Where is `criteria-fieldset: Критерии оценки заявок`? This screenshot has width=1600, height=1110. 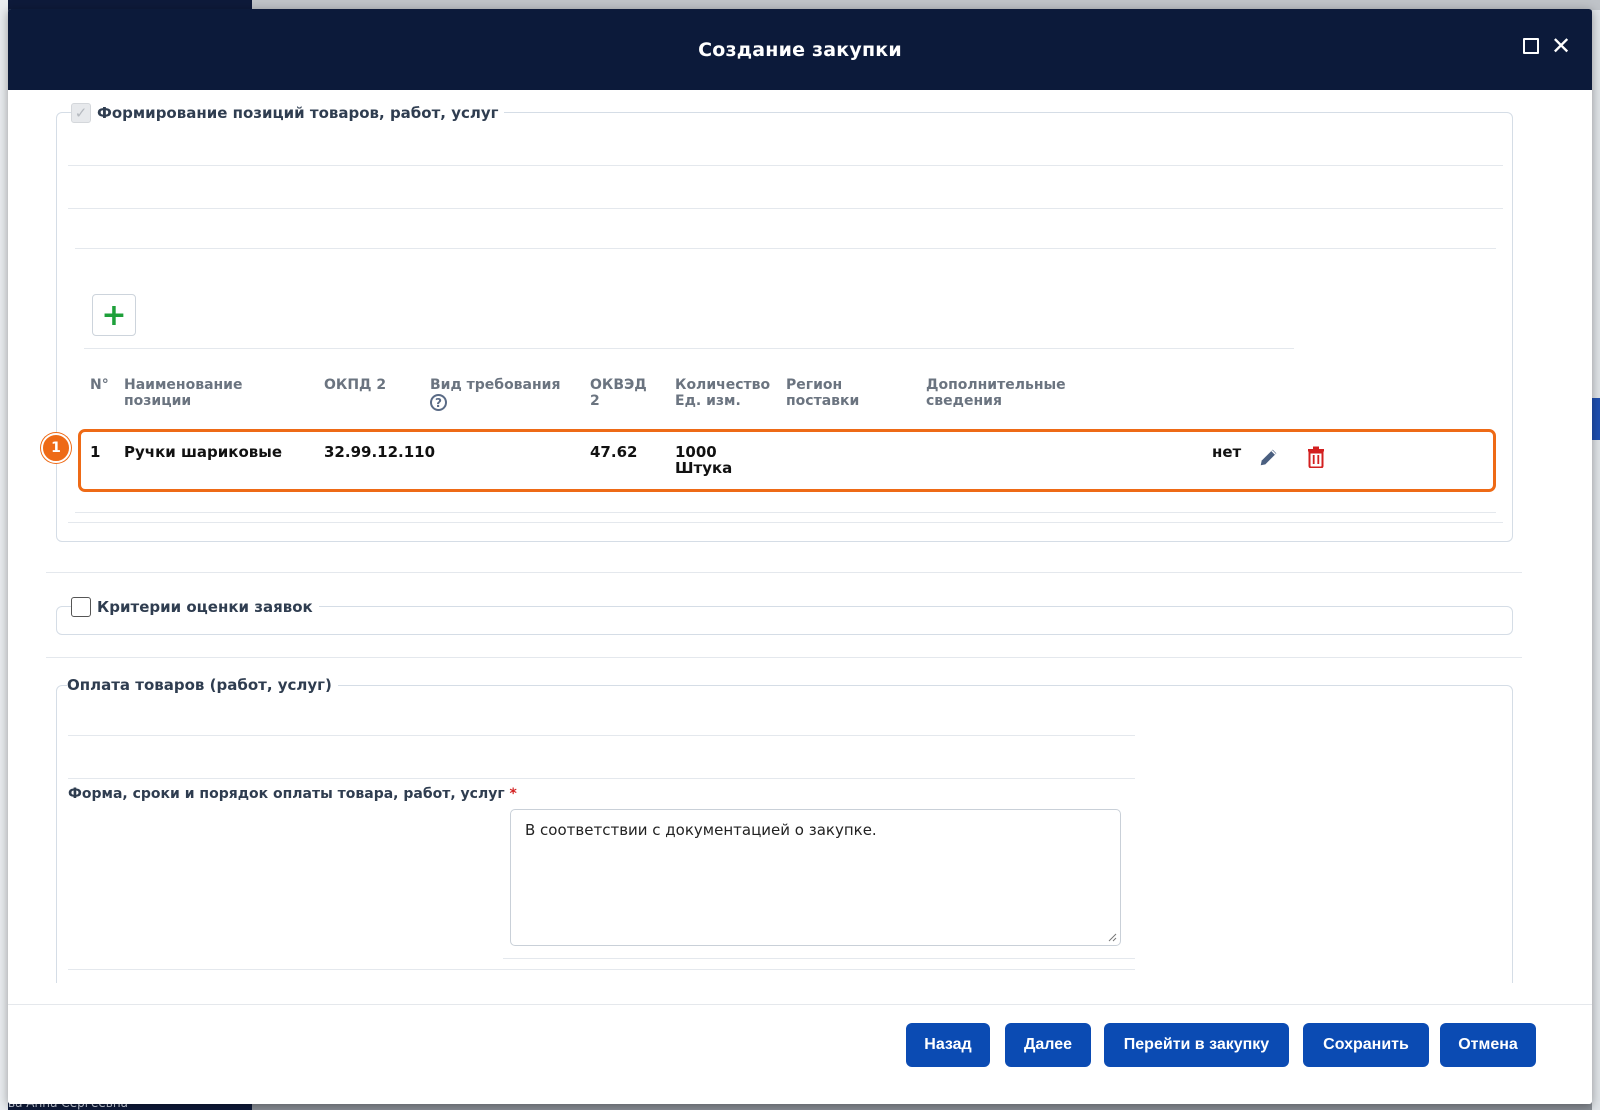
criteria-fieldset: Критерии оценки заявок is located at coordinates (784, 616).